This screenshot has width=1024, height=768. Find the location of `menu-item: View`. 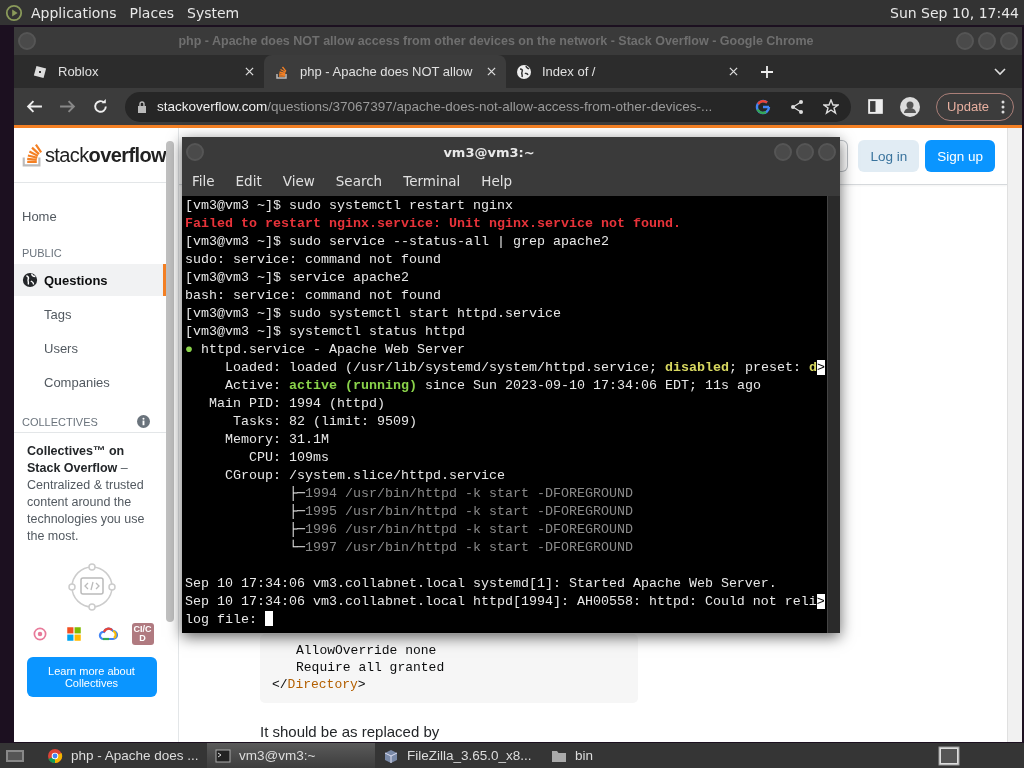

menu-item: View is located at coordinates (298, 180).